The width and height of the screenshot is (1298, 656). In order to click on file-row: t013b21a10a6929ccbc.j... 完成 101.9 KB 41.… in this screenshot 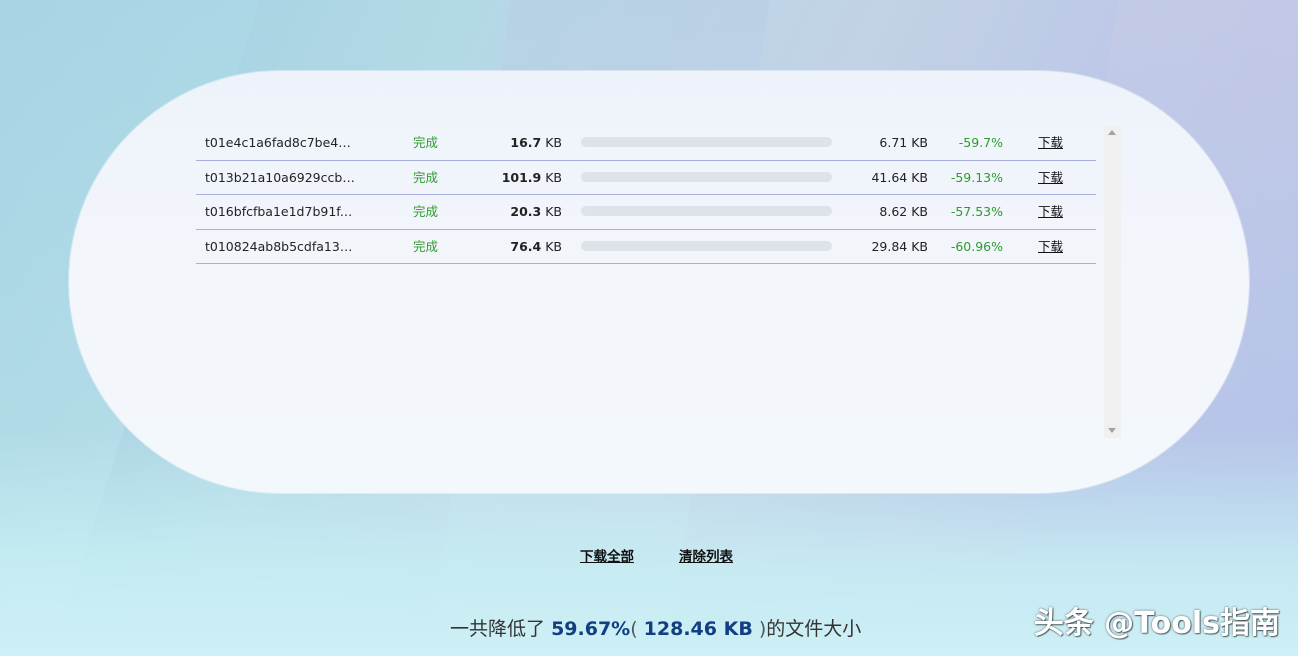, I will do `click(646, 178)`.